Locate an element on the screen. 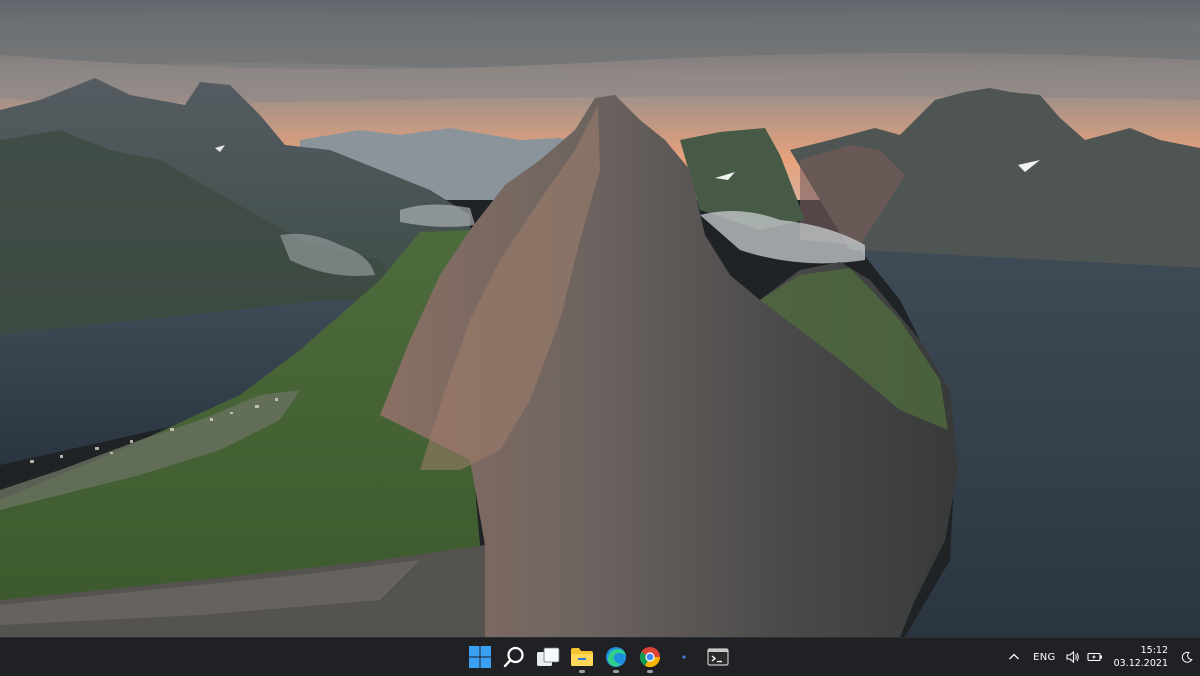  taskbar: ENG 15:12 03.12.2021 is located at coordinates (600, 656).